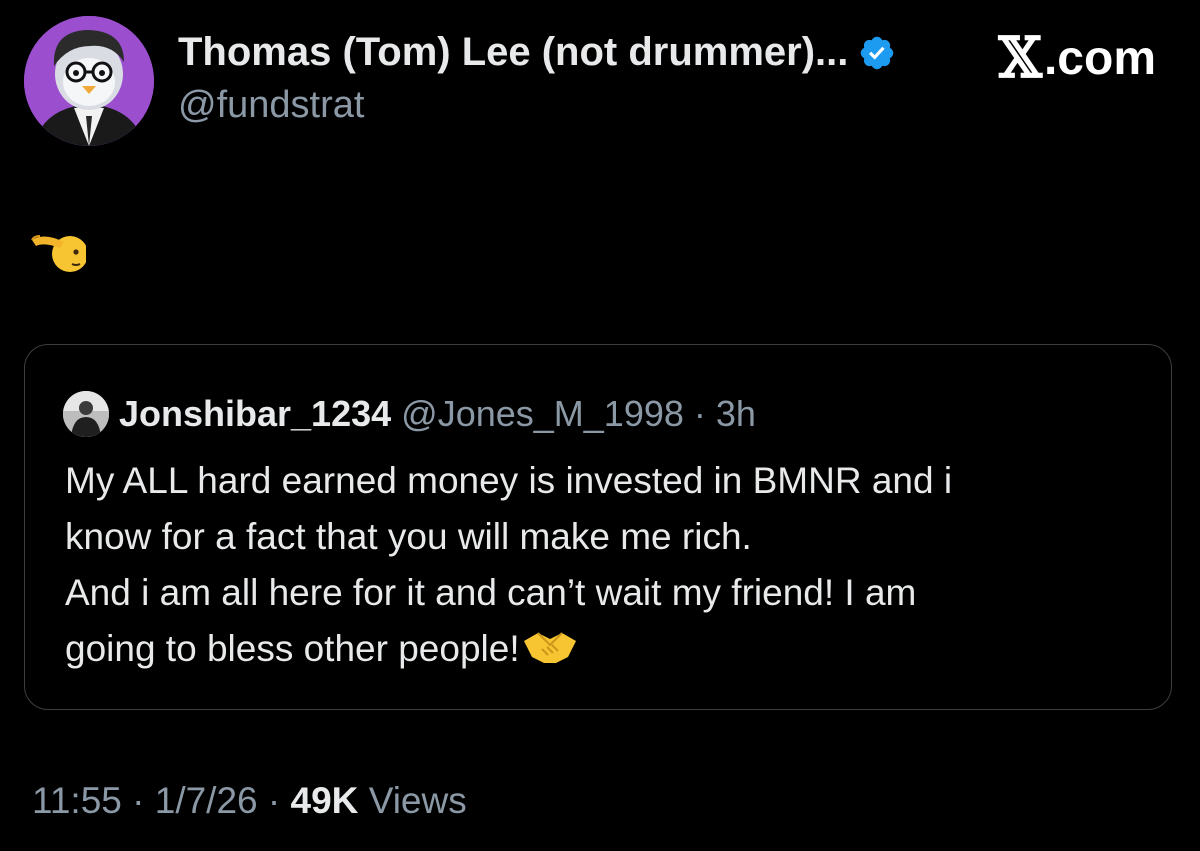  What do you see at coordinates (292, 648) in the screenshot?
I see `quoted-text-line-content: going to bless other people!` at bounding box center [292, 648].